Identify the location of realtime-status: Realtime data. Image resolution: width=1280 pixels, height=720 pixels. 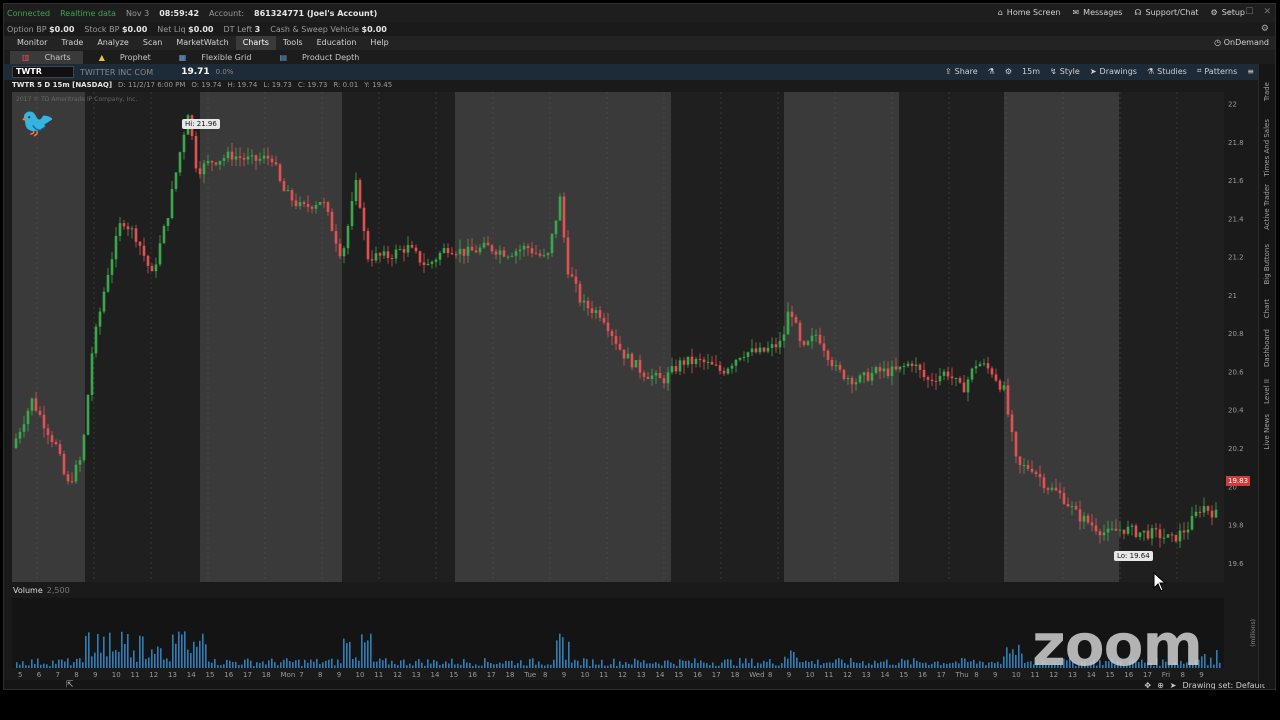
(88, 13).